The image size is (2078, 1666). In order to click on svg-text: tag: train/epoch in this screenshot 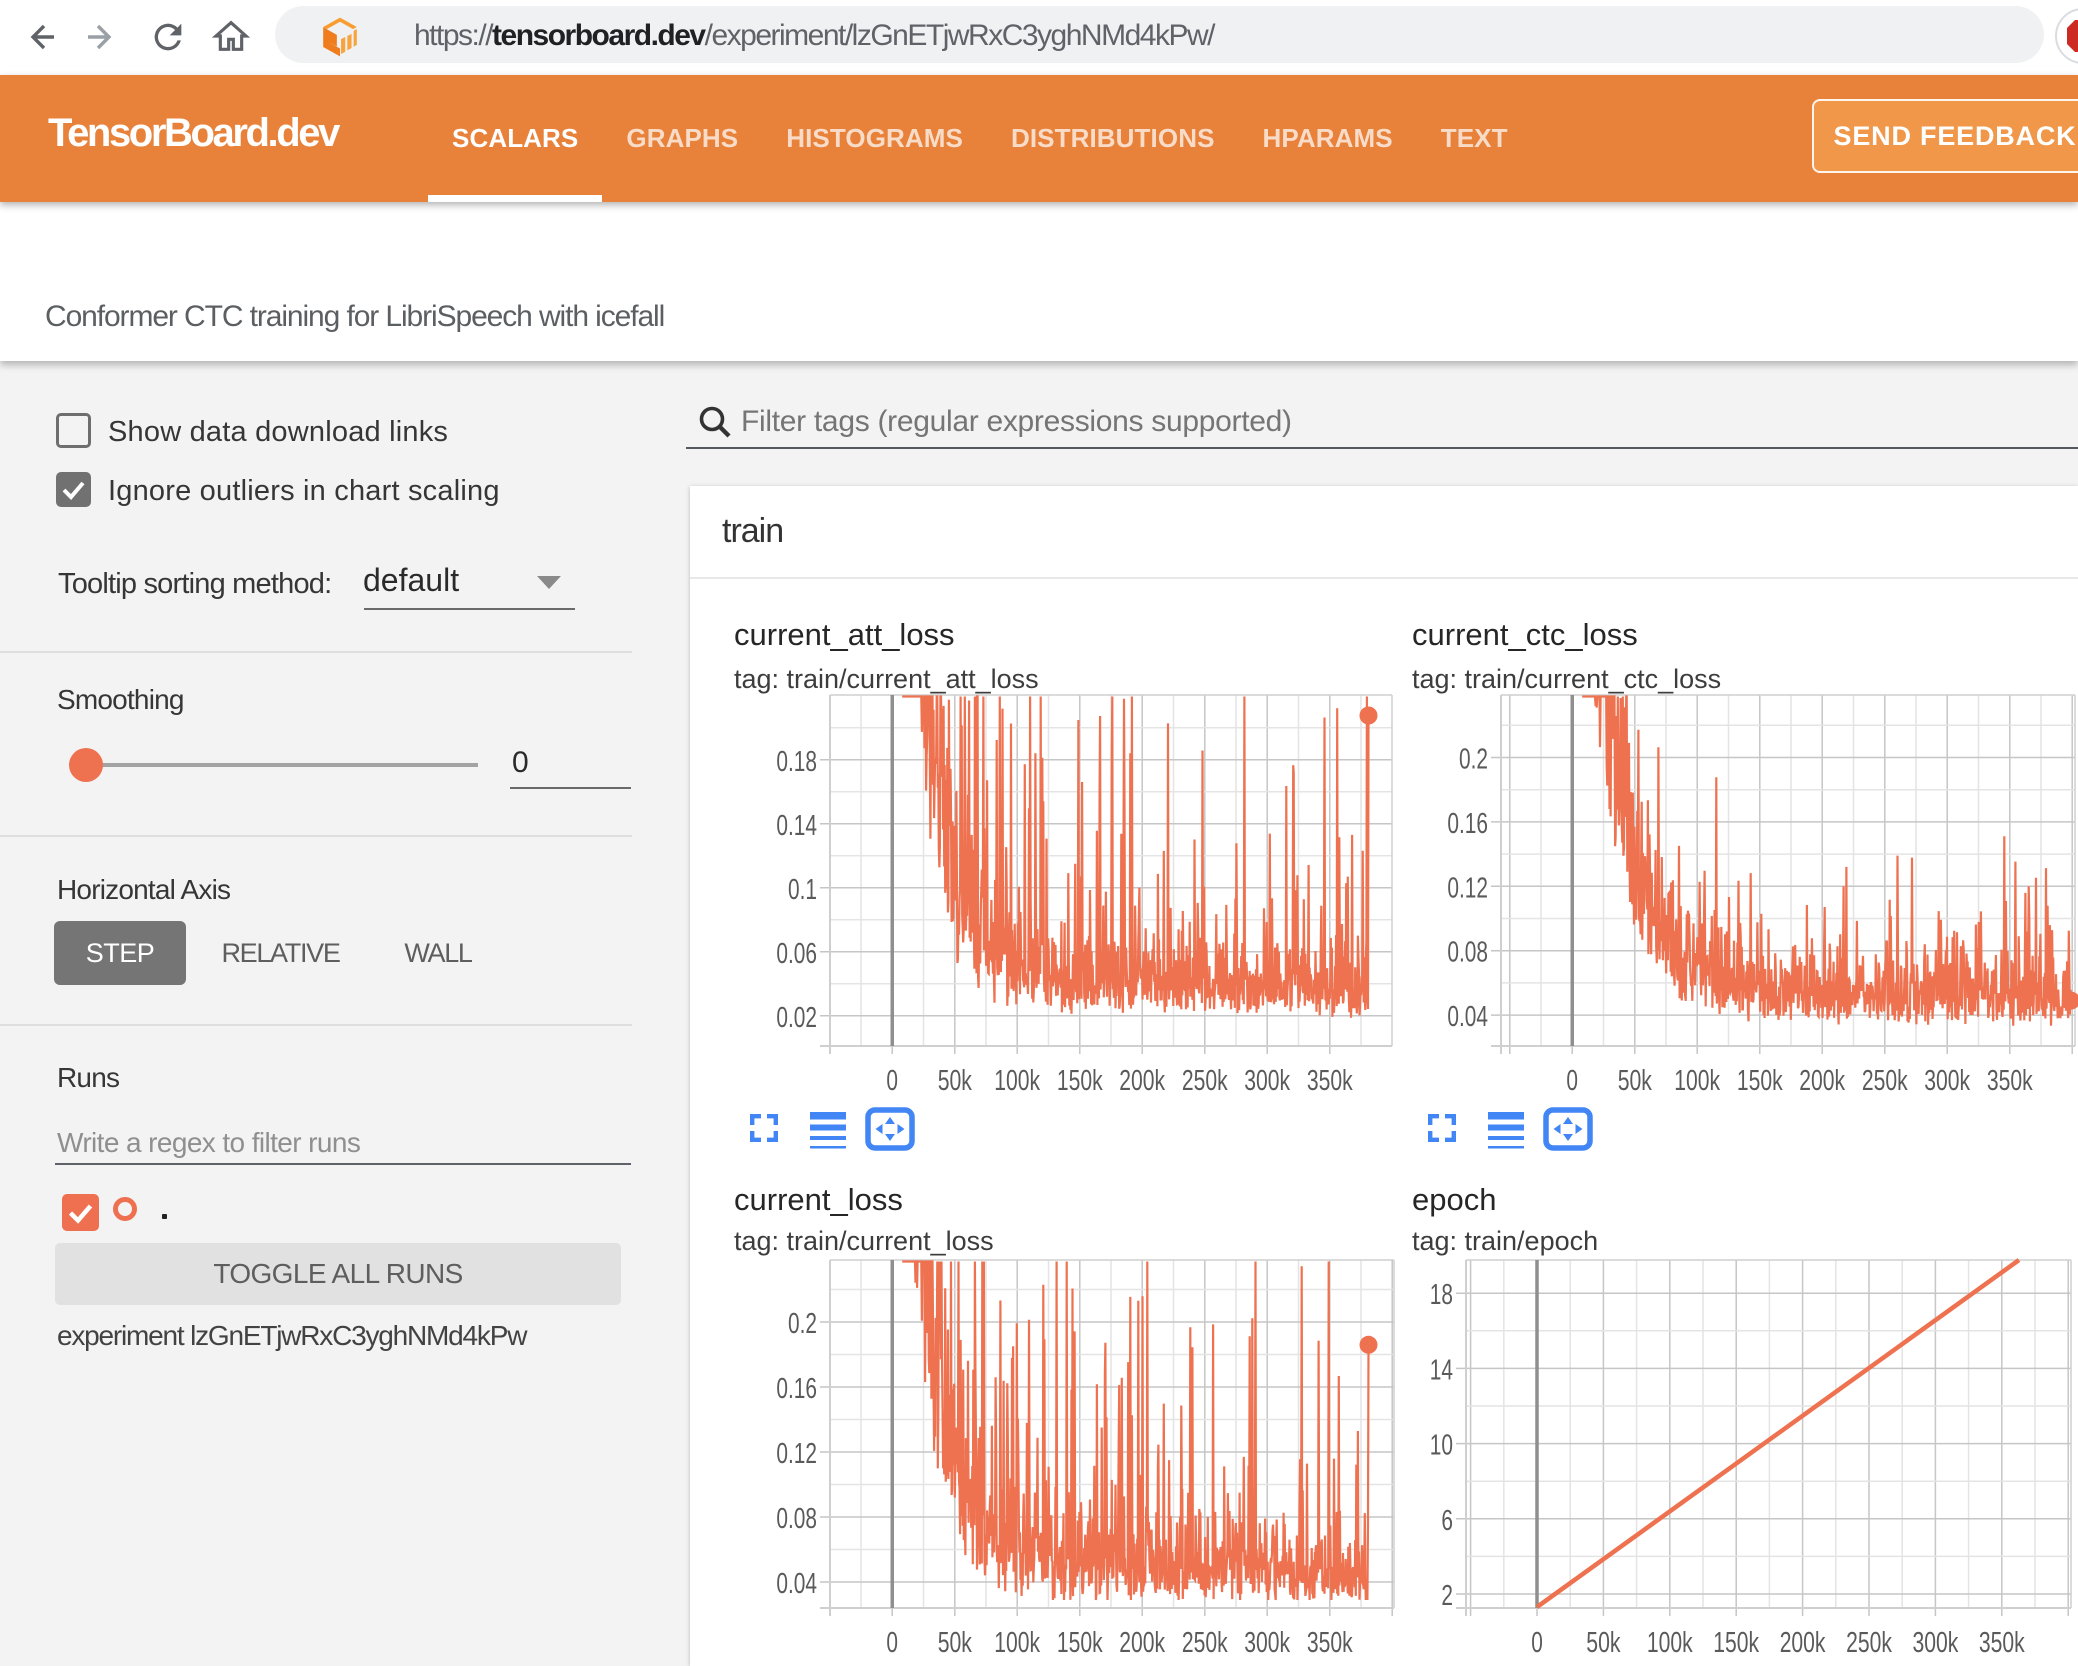, I will do `click(1505, 1241)`.